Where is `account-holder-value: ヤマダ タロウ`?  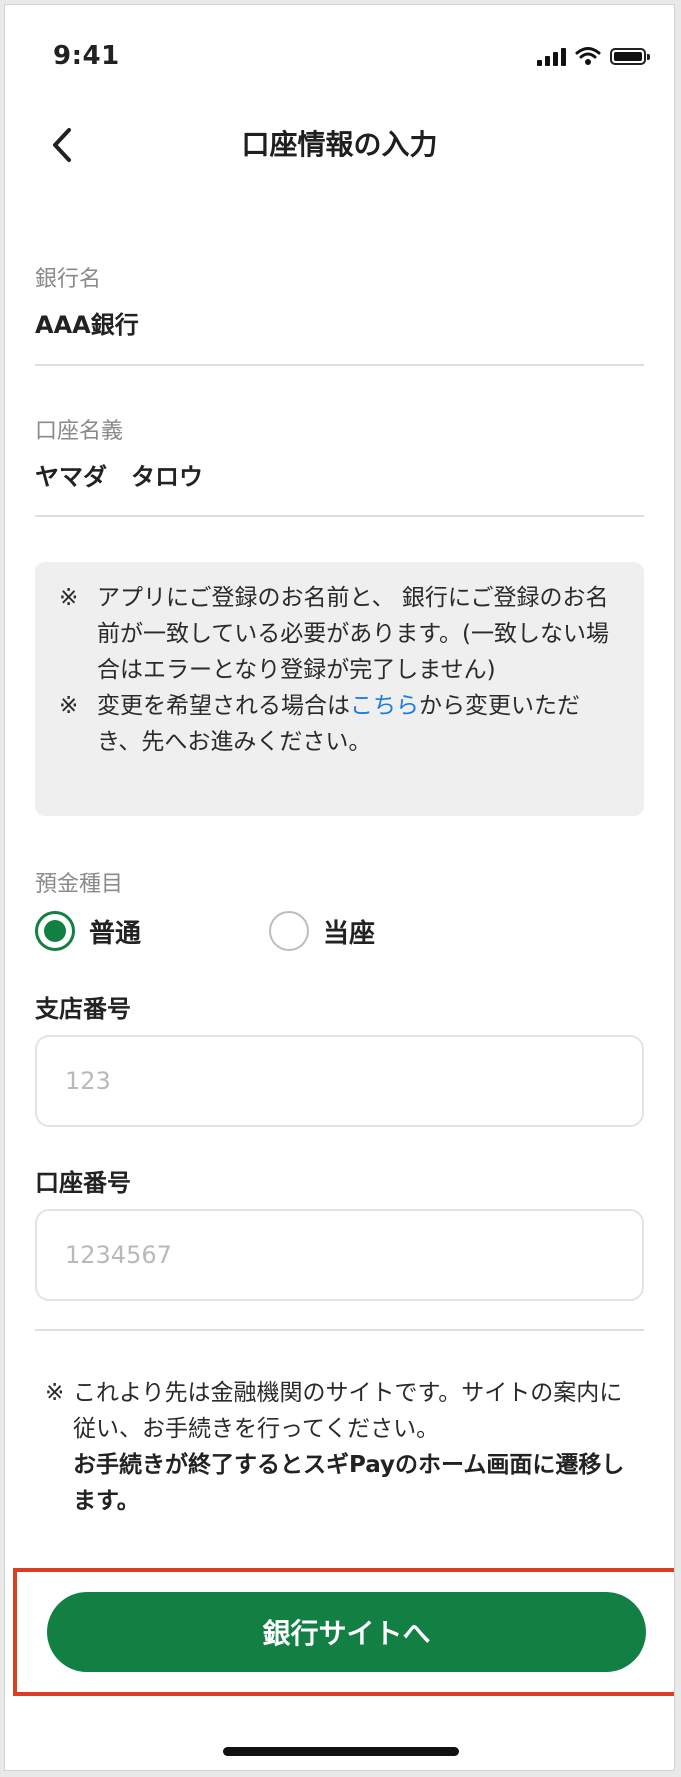
account-holder-value: ヤマダ タロウ is located at coordinates (119, 477).